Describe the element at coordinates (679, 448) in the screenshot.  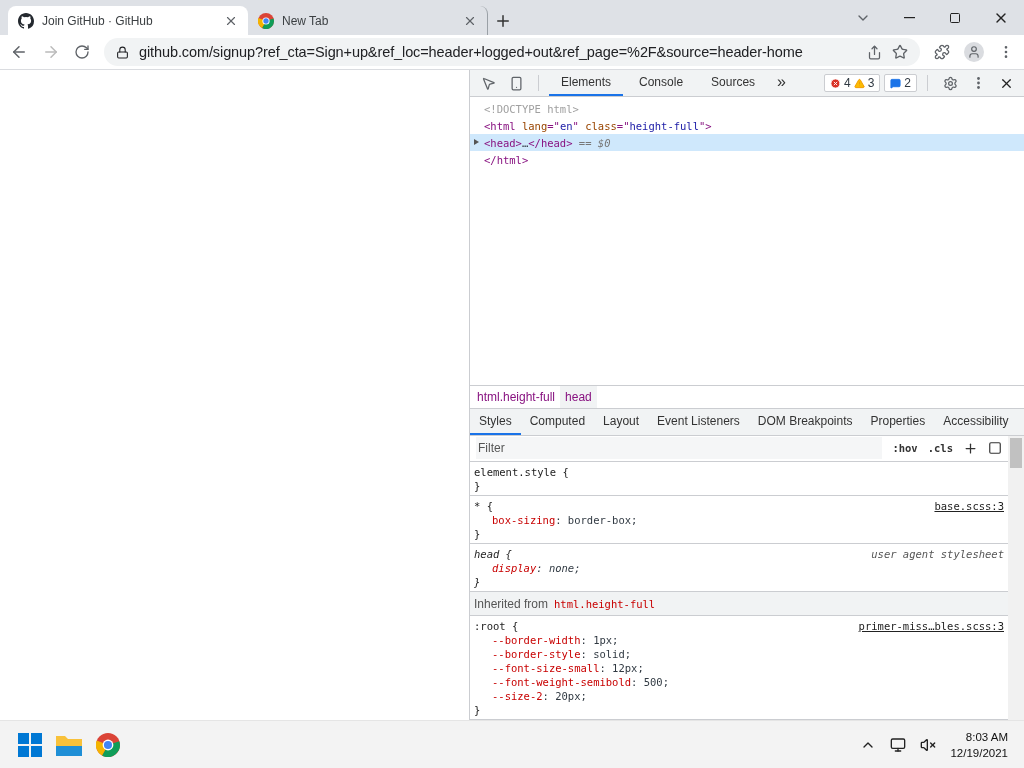
I see `filter-field: Filter` at that location.